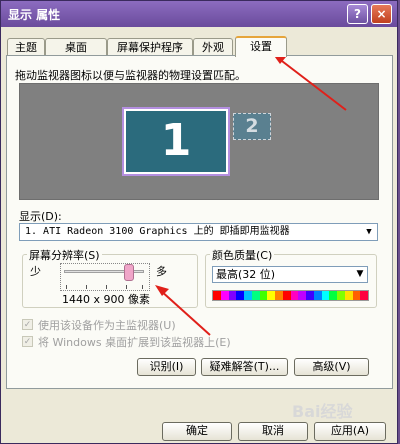 The image size is (400, 444). What do you see at coordinates (27, 341) in the screenshot?
I see `extend-desktop-checkbox: ✓` at bounding box center [27, 341].